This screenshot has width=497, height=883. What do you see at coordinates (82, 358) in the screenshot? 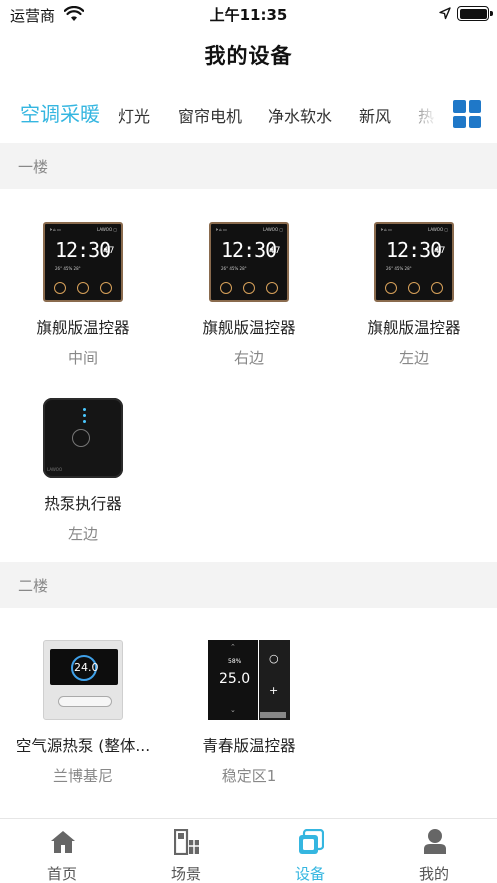
I see `device-location: 中间` at bounding box center [82, 358].